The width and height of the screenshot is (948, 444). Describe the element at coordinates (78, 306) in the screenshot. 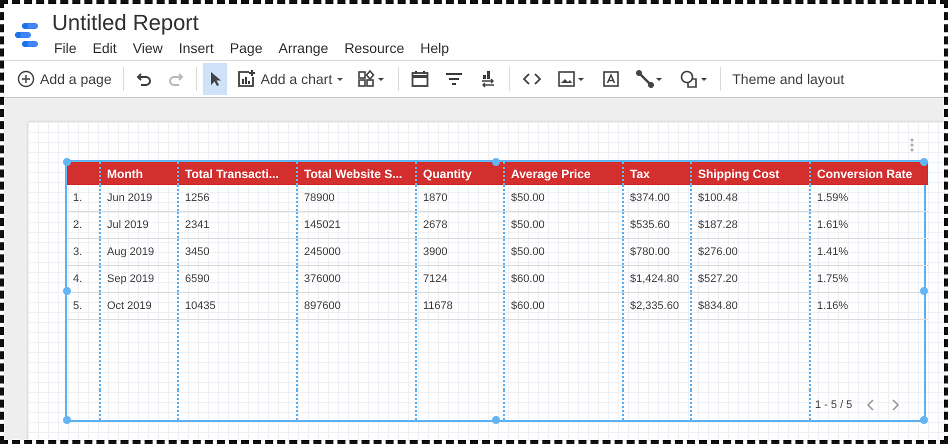

I see `row-number: 5.` at that location.